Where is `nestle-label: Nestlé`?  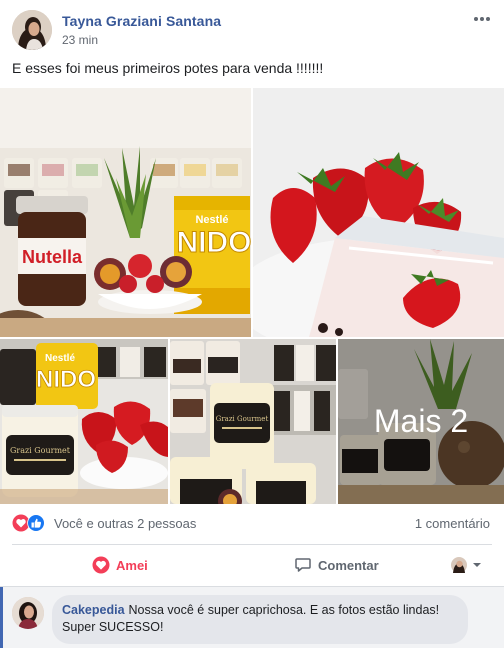 nestle-label: Nestlé is located at coordinates (211, 220).